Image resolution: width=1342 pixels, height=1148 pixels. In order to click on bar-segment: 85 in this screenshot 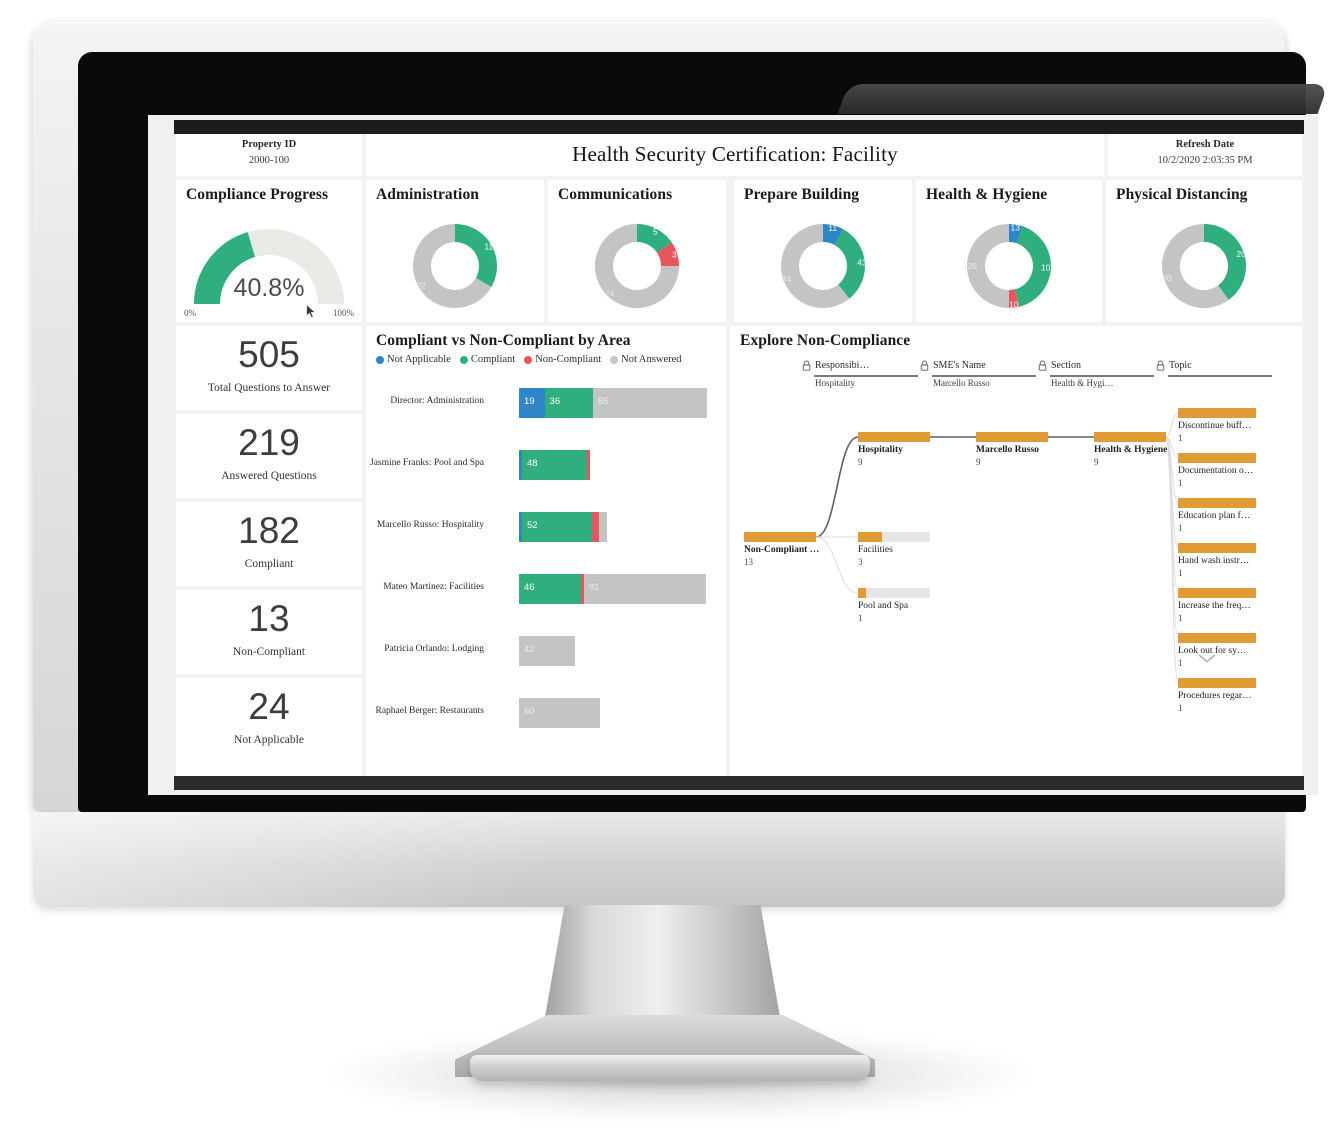, I will do `click(650, 403)`.